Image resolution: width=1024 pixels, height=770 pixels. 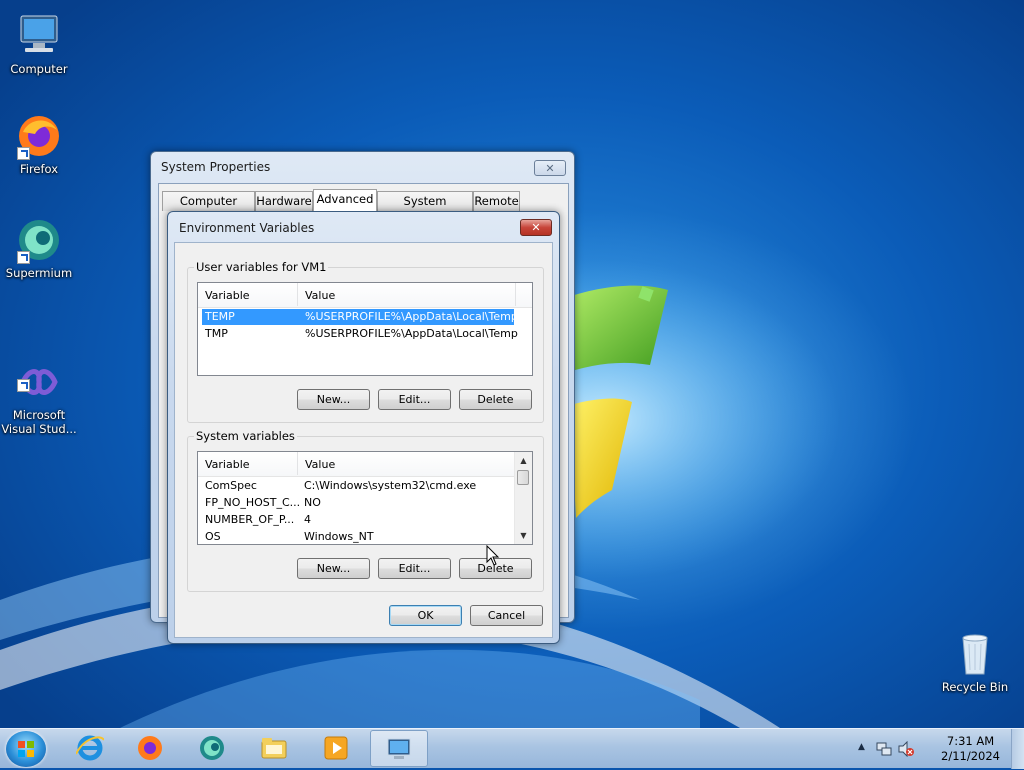 I want to click on media-player-icon, so click(x=336, y=748).